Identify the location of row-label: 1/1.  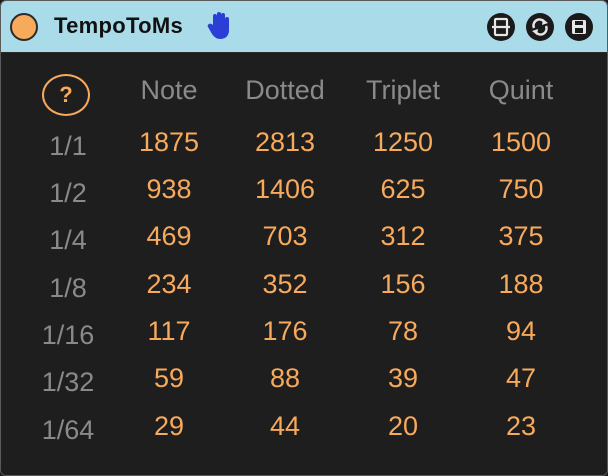
(68, 146).